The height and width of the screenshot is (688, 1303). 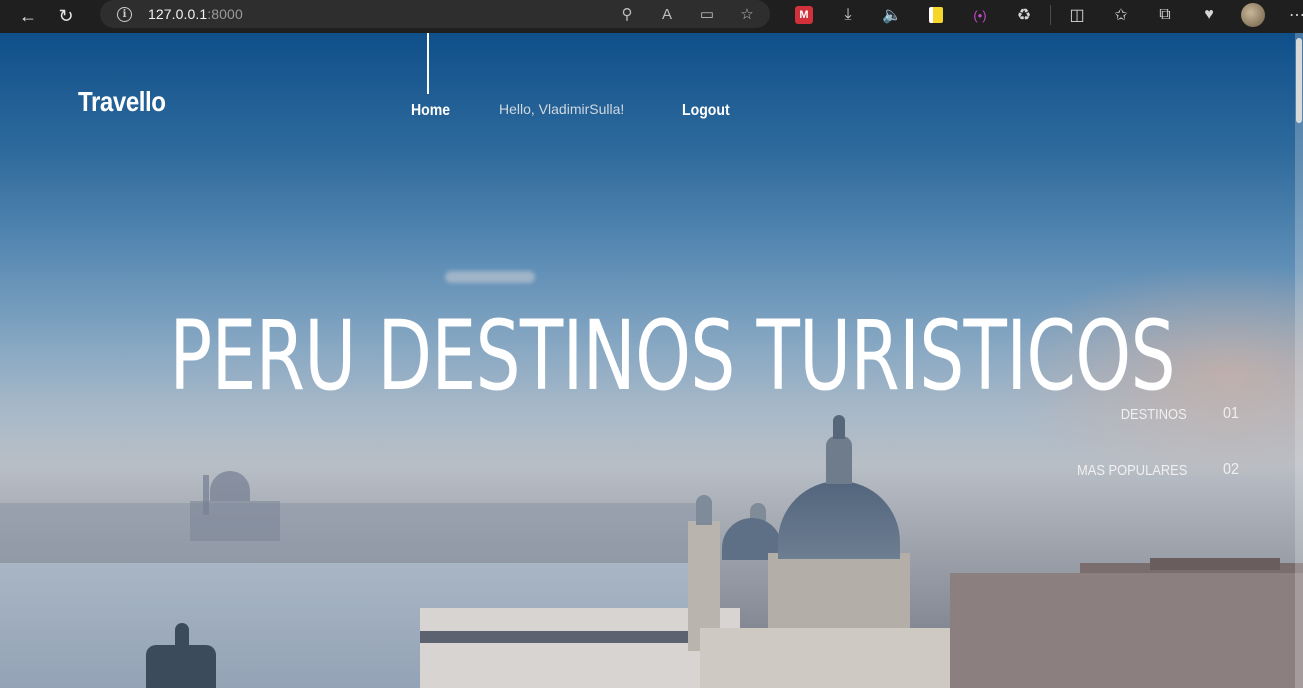 What do you see at coordinates (936, 15) in the screenshot?
I see `yellow-extension-icon` at bounding box center [936, 15].